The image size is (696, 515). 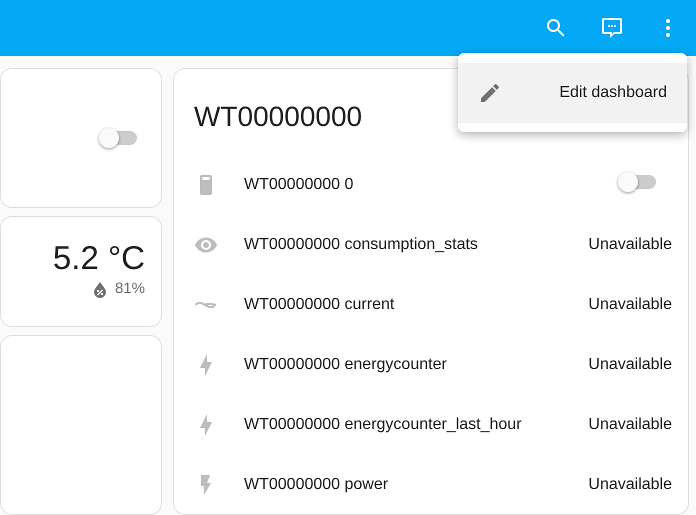 I want to click on entity-name: WT00000000 power, so click(x=317, y=485).